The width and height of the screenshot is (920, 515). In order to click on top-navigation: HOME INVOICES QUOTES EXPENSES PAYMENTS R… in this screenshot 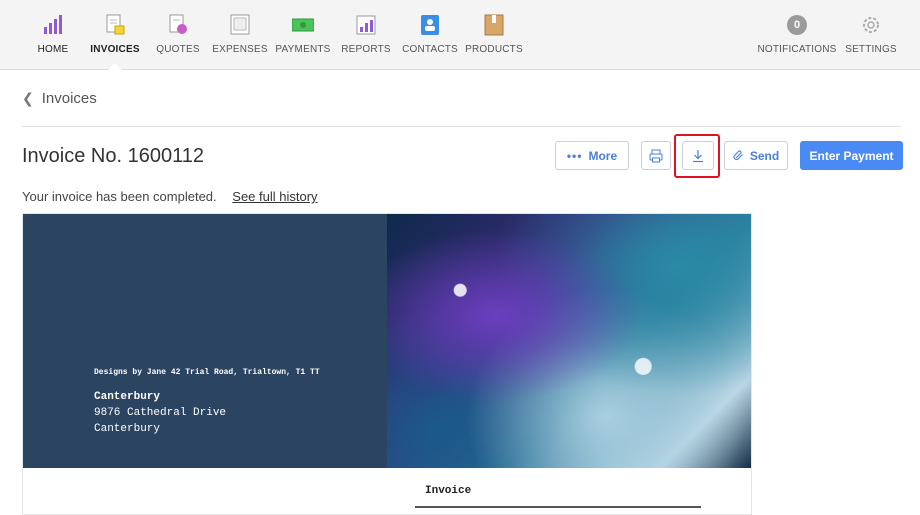, I will do `click(460, 35)`.